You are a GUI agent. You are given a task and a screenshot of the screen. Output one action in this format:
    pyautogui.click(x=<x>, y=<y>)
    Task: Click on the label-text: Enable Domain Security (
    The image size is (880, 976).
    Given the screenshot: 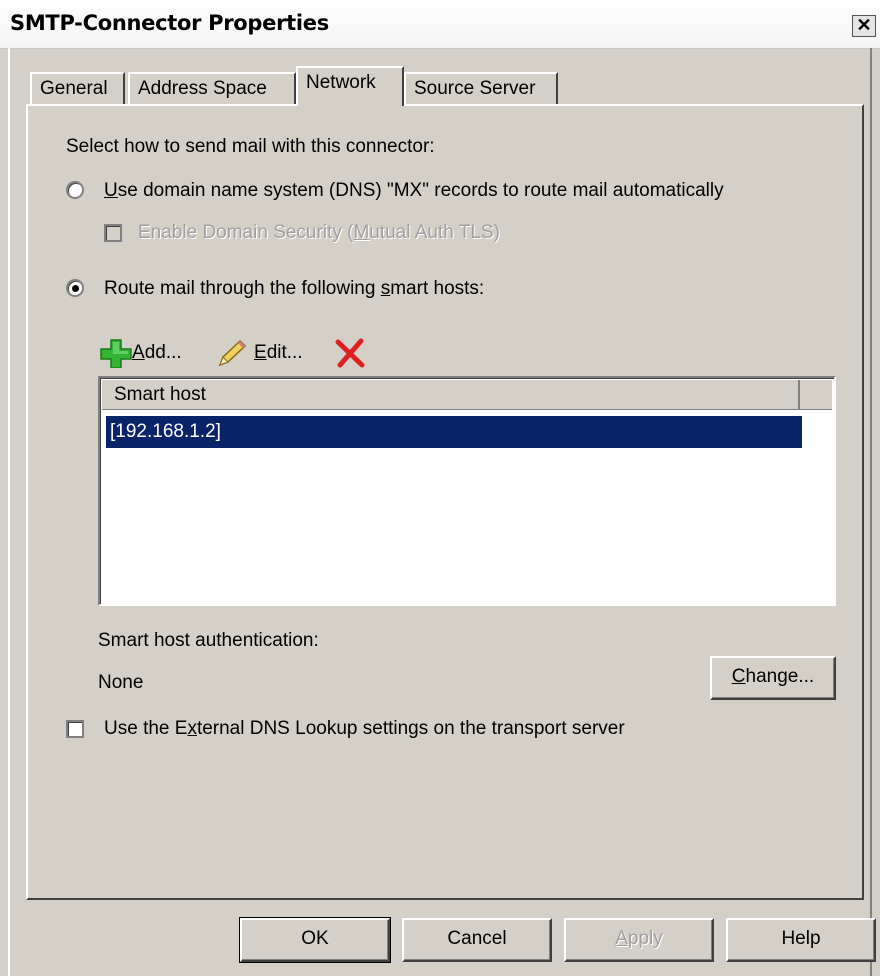 What is the action you would take?
    pyautogui.click(x=246, y=232)
    